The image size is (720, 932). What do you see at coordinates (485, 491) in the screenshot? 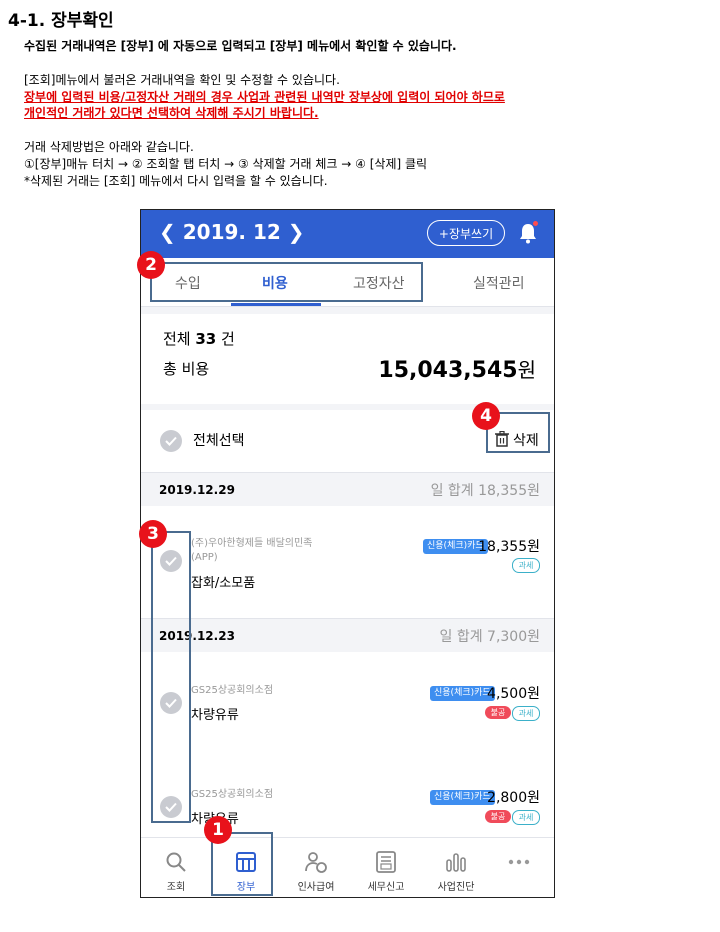
I see `group-daily-total: 일 합계 18,355원` at bounding box center [485, 491].